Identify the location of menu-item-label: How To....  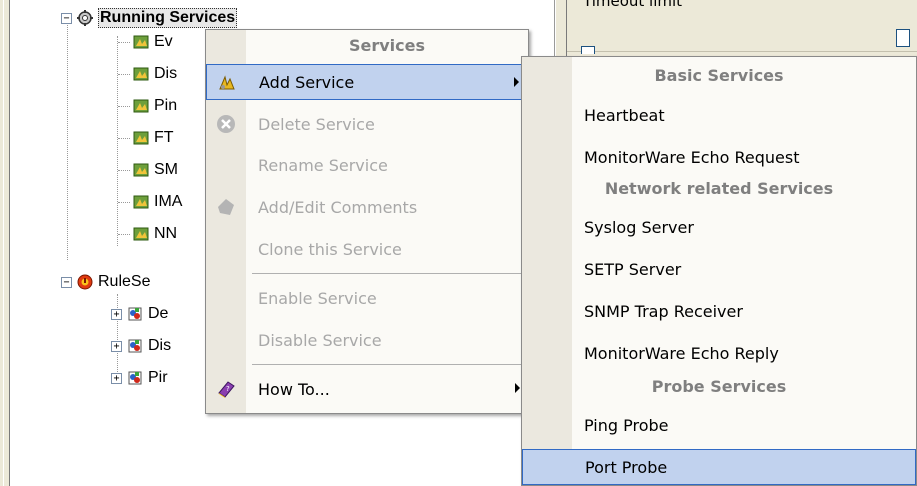
(294, 389).